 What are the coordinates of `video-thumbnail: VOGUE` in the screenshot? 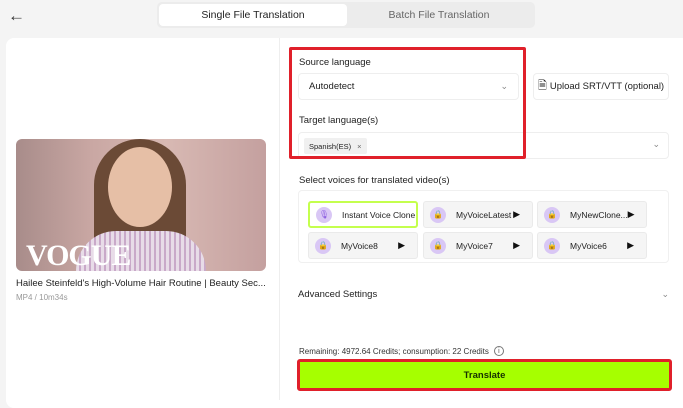 It's located at (141, 205).